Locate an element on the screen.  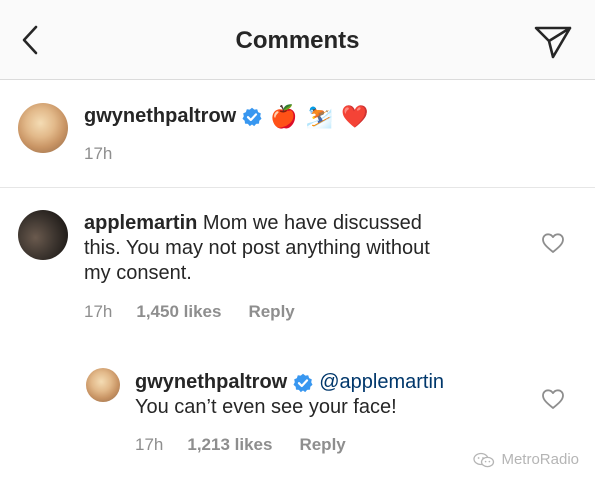
watermark: MetroRadio is located at coordinates (526, 459).